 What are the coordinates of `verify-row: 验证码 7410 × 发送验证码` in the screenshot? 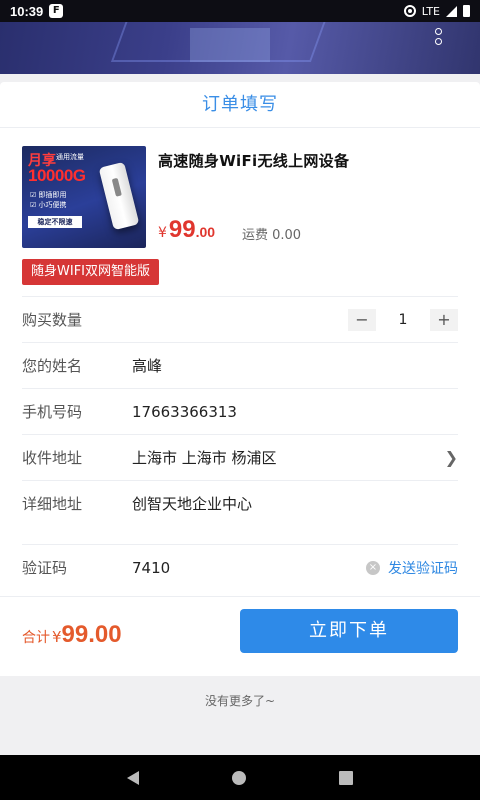 It's located at (240, 567).